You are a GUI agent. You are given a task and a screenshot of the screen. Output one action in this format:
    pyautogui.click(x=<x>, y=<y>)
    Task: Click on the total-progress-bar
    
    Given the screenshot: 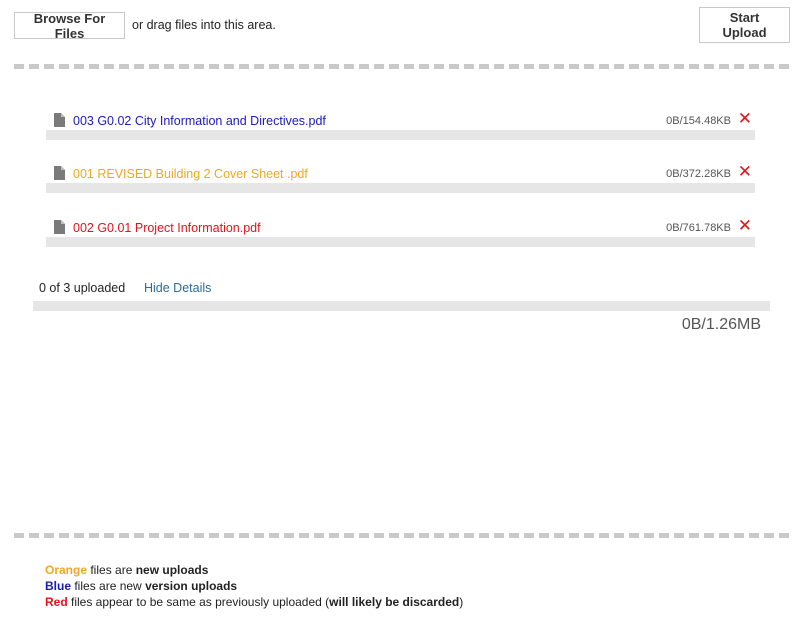 What is the action you would take?
    pyautogui.click(x=401, y=306)
    